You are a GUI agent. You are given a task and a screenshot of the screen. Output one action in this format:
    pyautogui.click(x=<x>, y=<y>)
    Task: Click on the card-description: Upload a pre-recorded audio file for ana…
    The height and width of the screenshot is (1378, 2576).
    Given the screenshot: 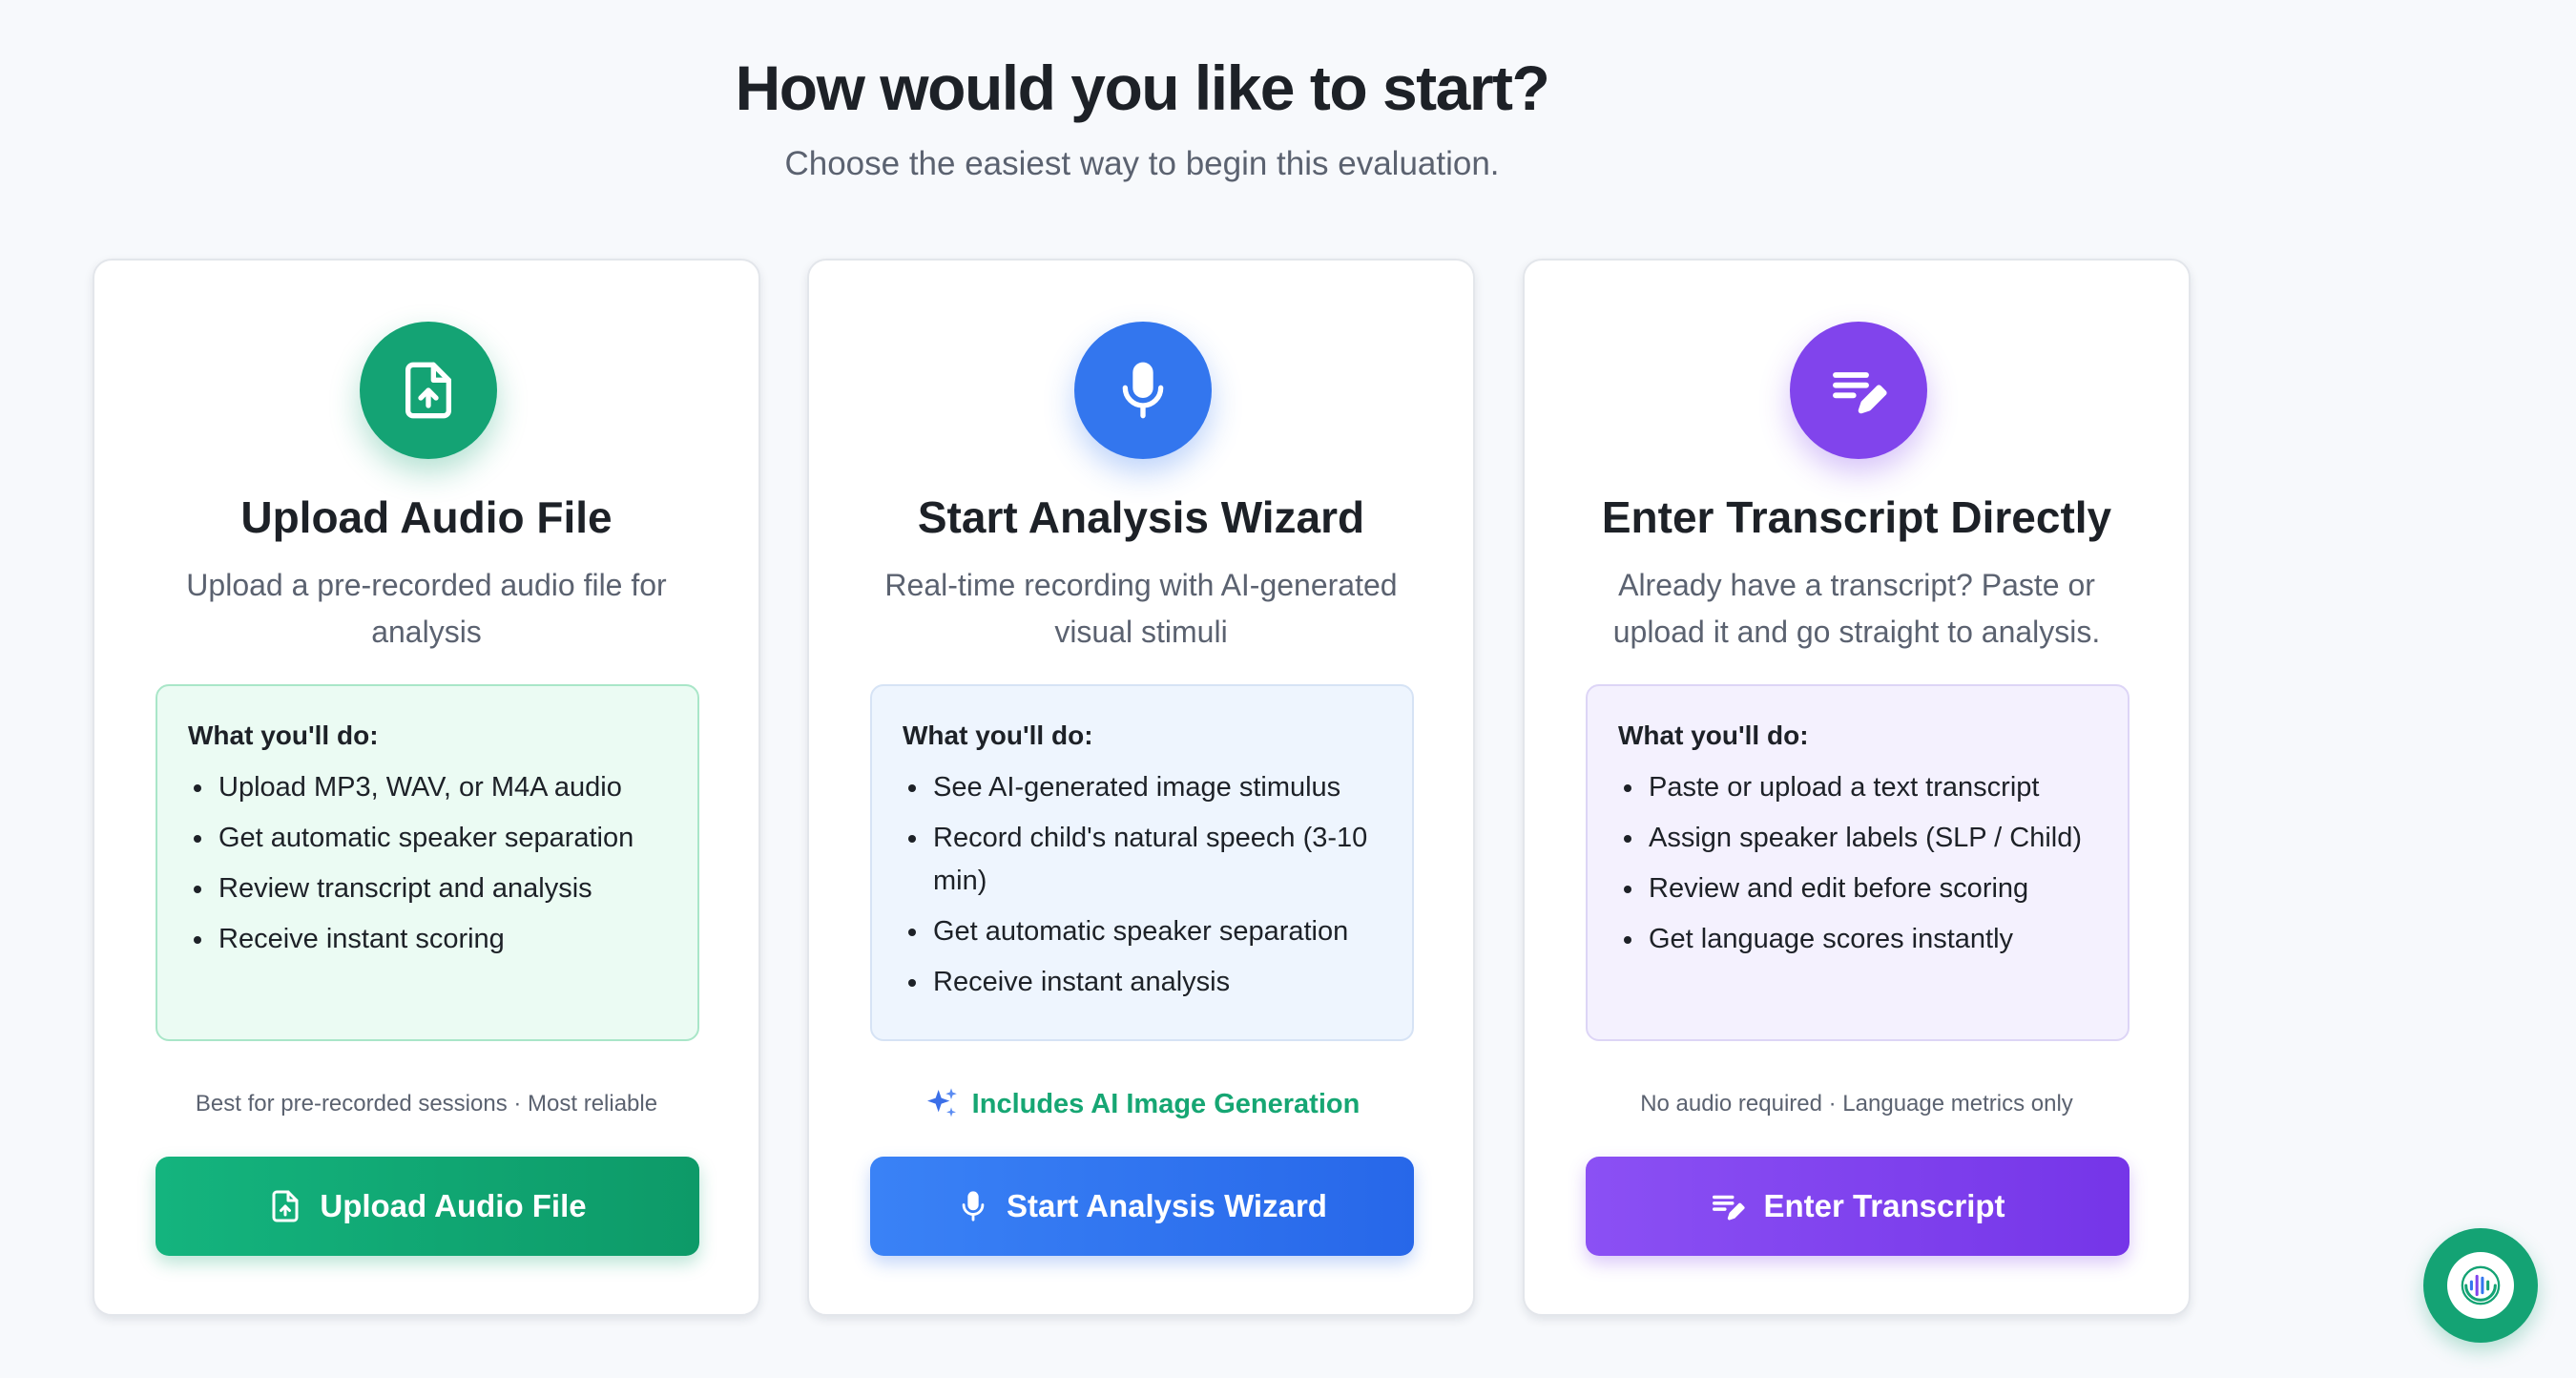 What is the action you would take?
    pyautogui.click(x=426, y=608)
    